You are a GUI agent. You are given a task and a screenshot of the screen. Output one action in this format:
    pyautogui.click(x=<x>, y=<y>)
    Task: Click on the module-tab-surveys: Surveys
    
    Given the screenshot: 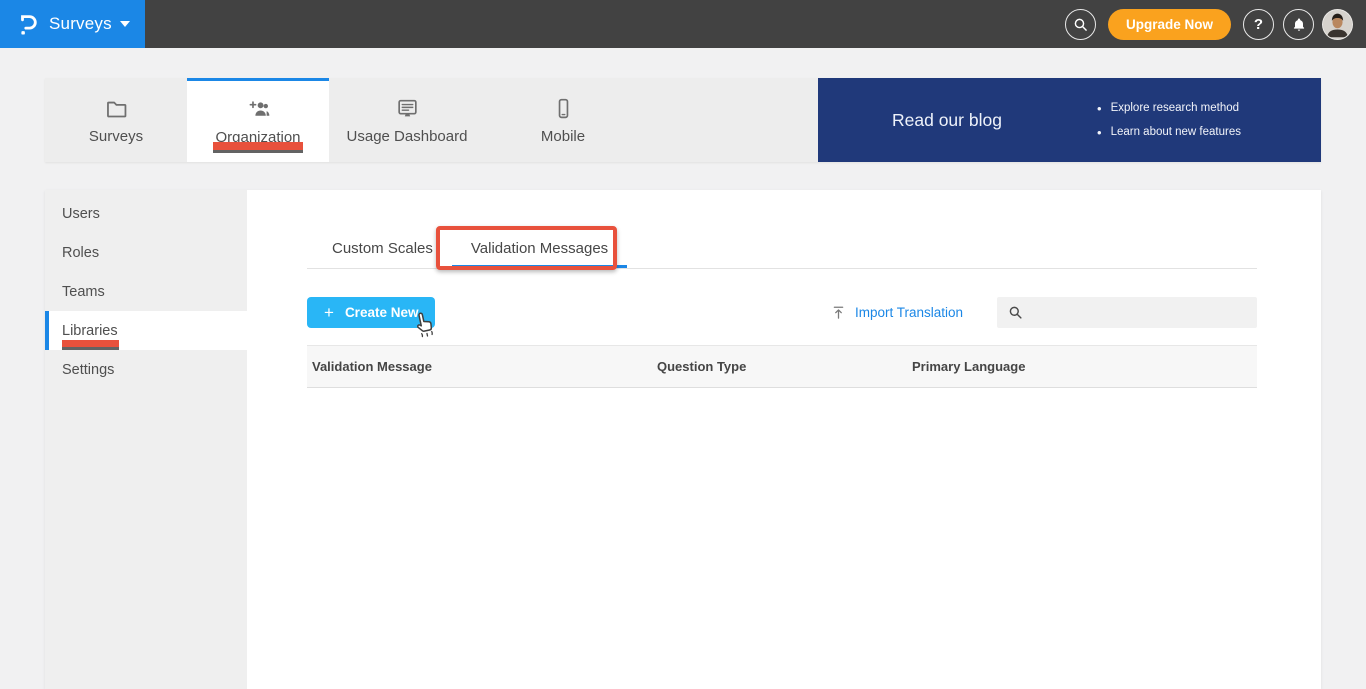 What is the action you would take?
    pyautogui.click(x=116, y=120)
    